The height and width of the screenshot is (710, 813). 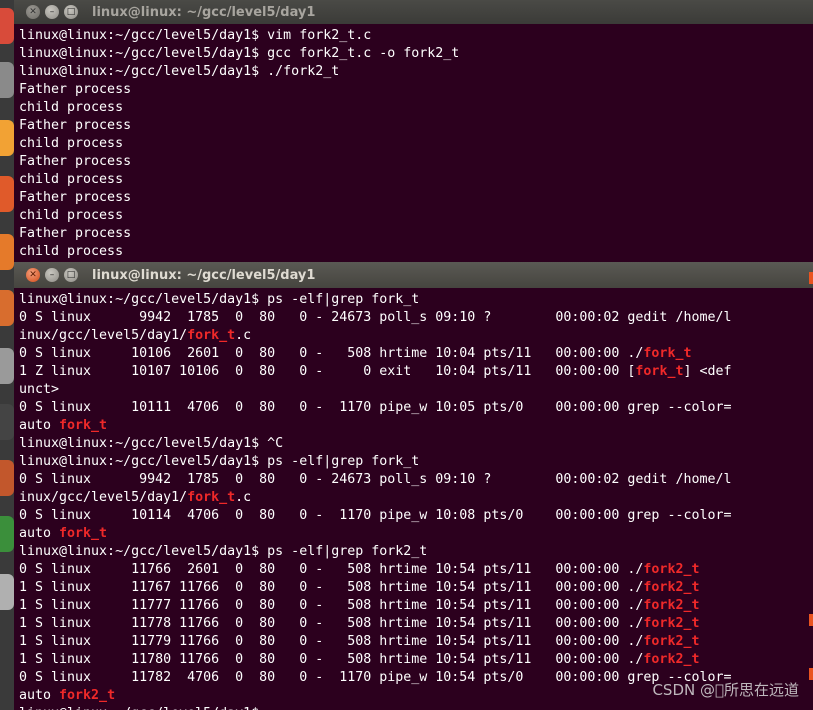 I want to click on calc-icon, so click(x=7, y=252).